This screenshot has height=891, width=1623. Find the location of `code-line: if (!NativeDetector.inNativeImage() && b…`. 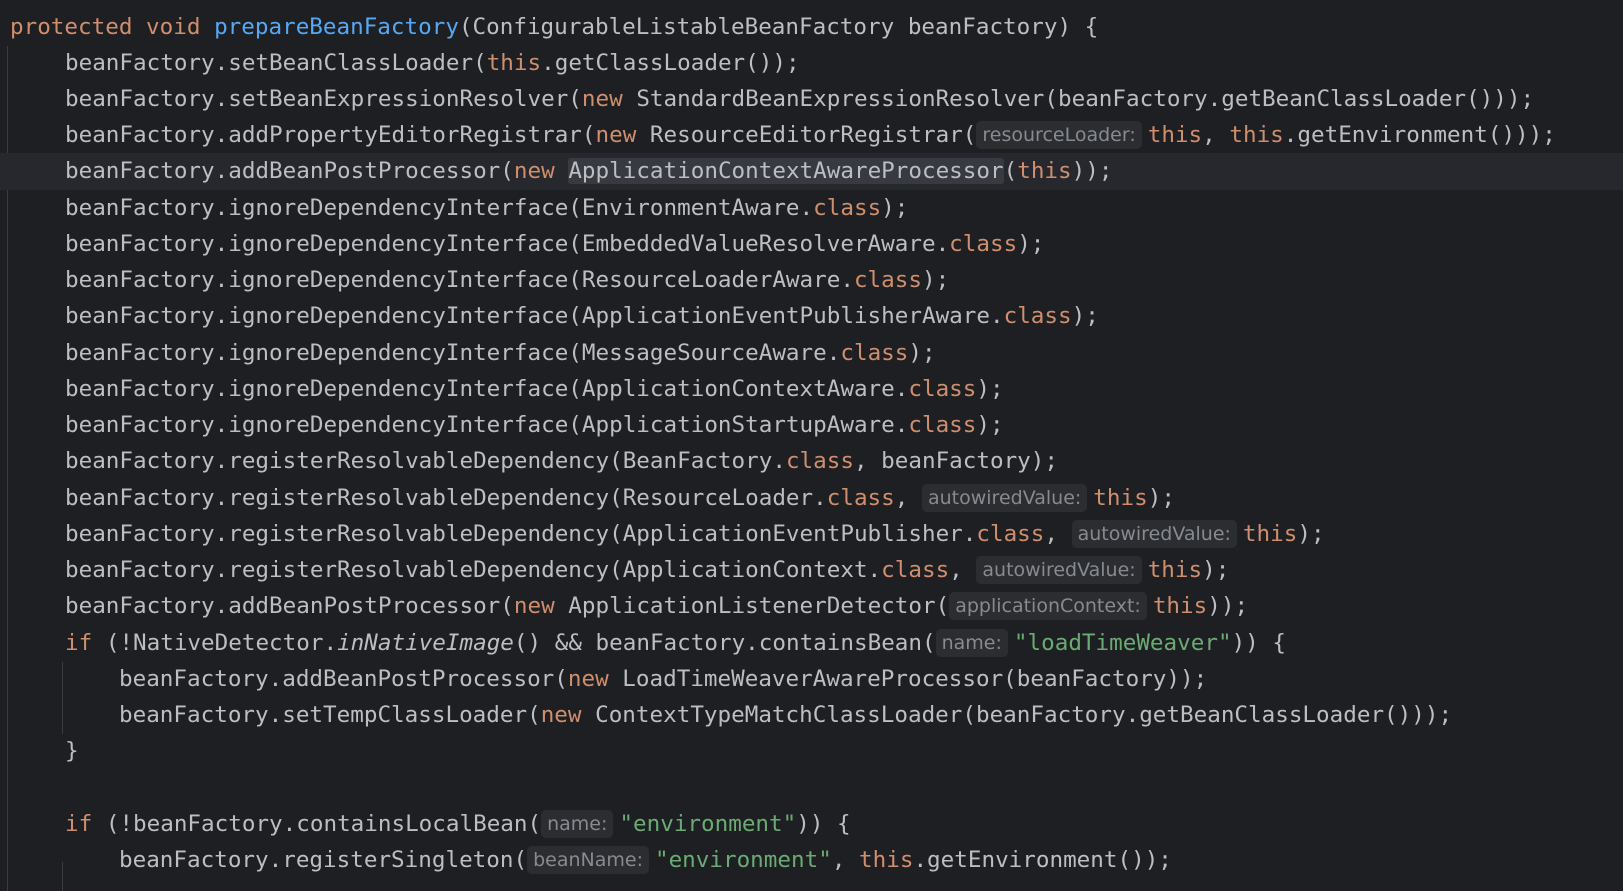

code-line: if (!NativeDetector.inNativeImage() && b… is located at coordinates (811, 643).